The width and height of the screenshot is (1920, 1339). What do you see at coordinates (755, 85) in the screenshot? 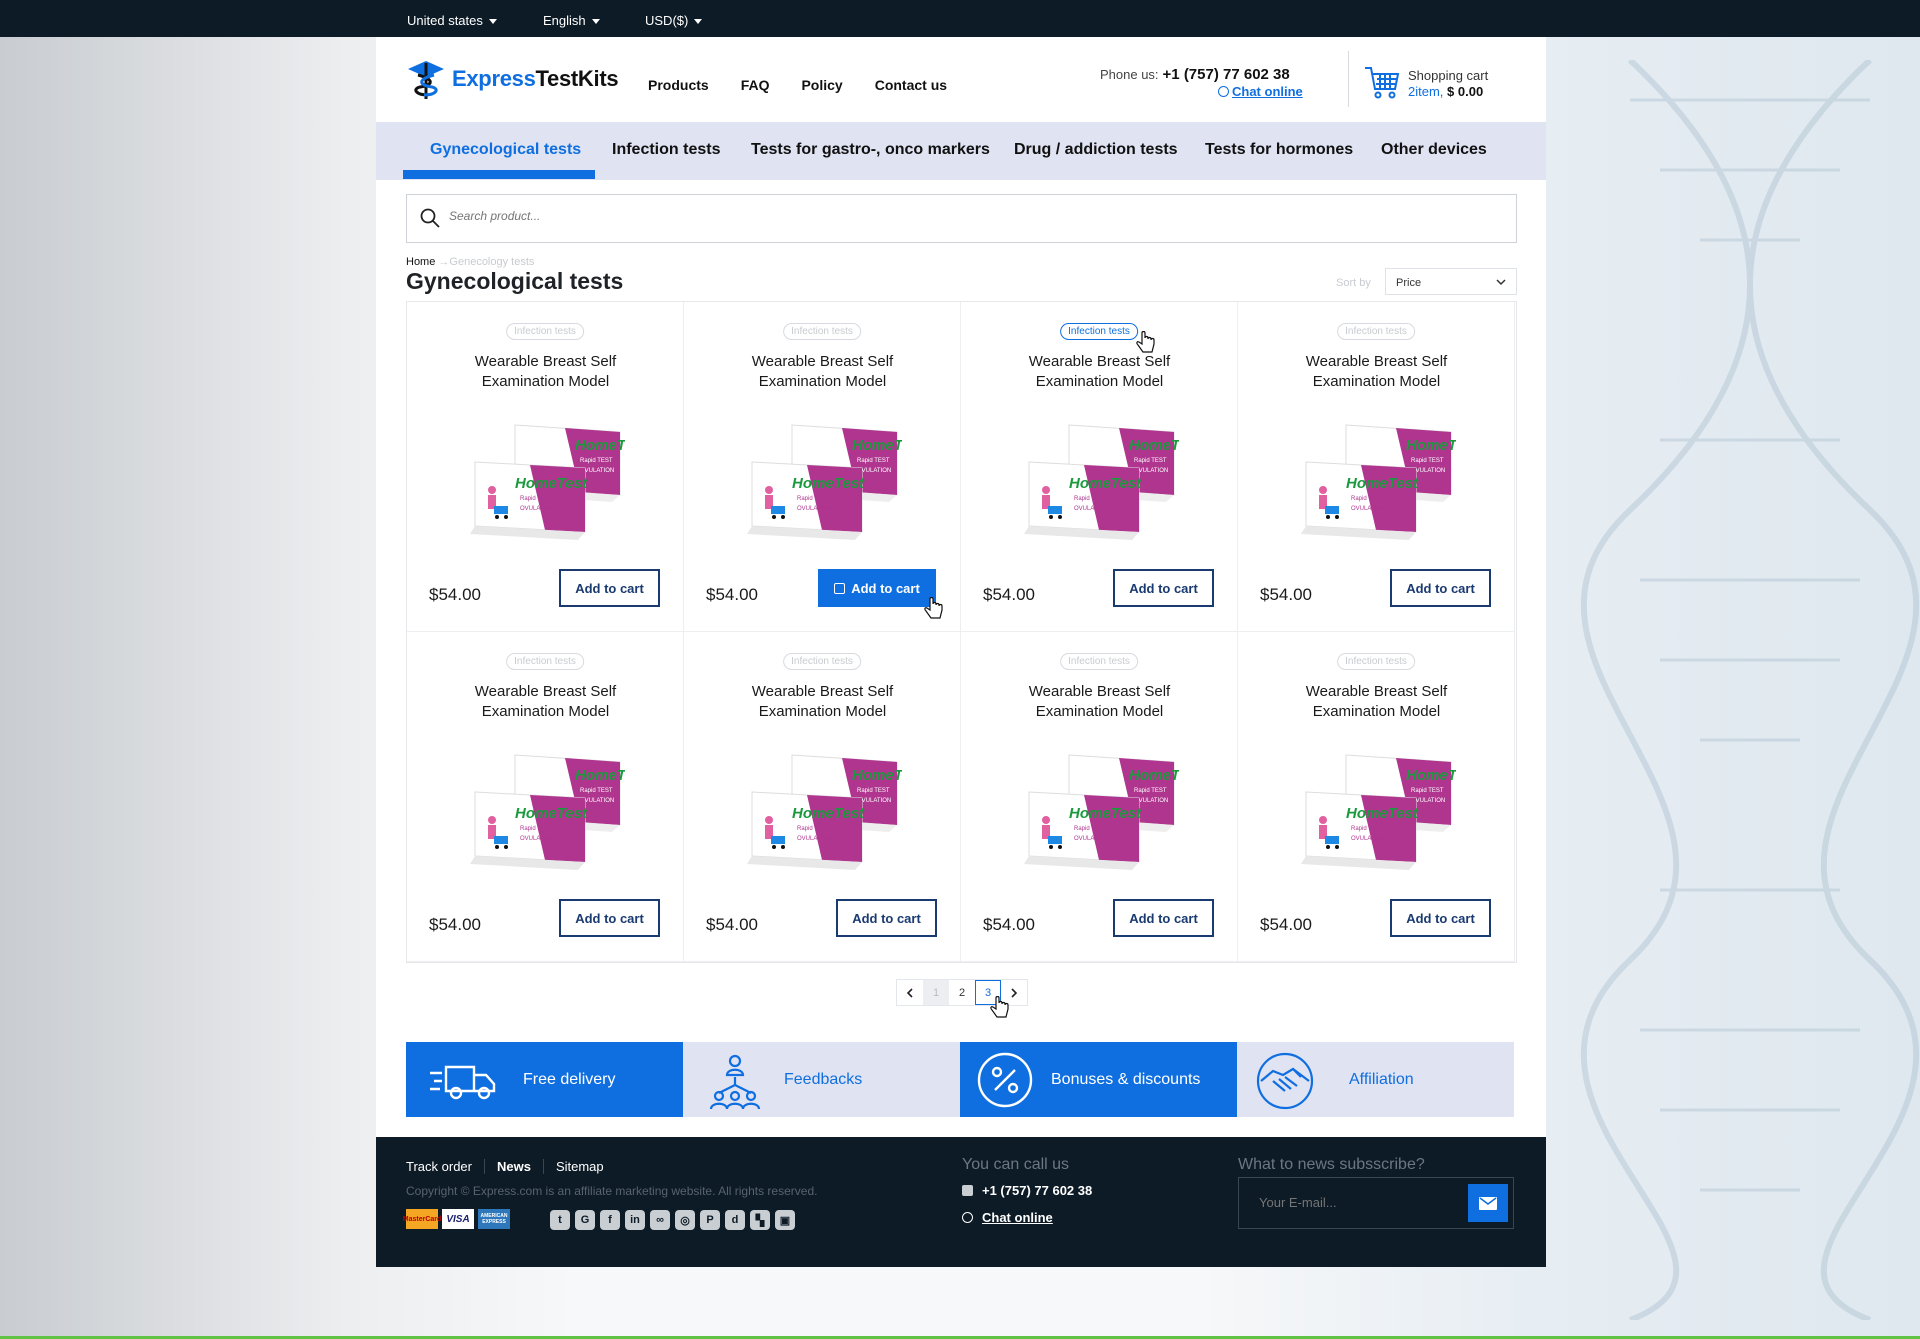
I see `nav-faq: FAQ` at bounding box center [755, 85].